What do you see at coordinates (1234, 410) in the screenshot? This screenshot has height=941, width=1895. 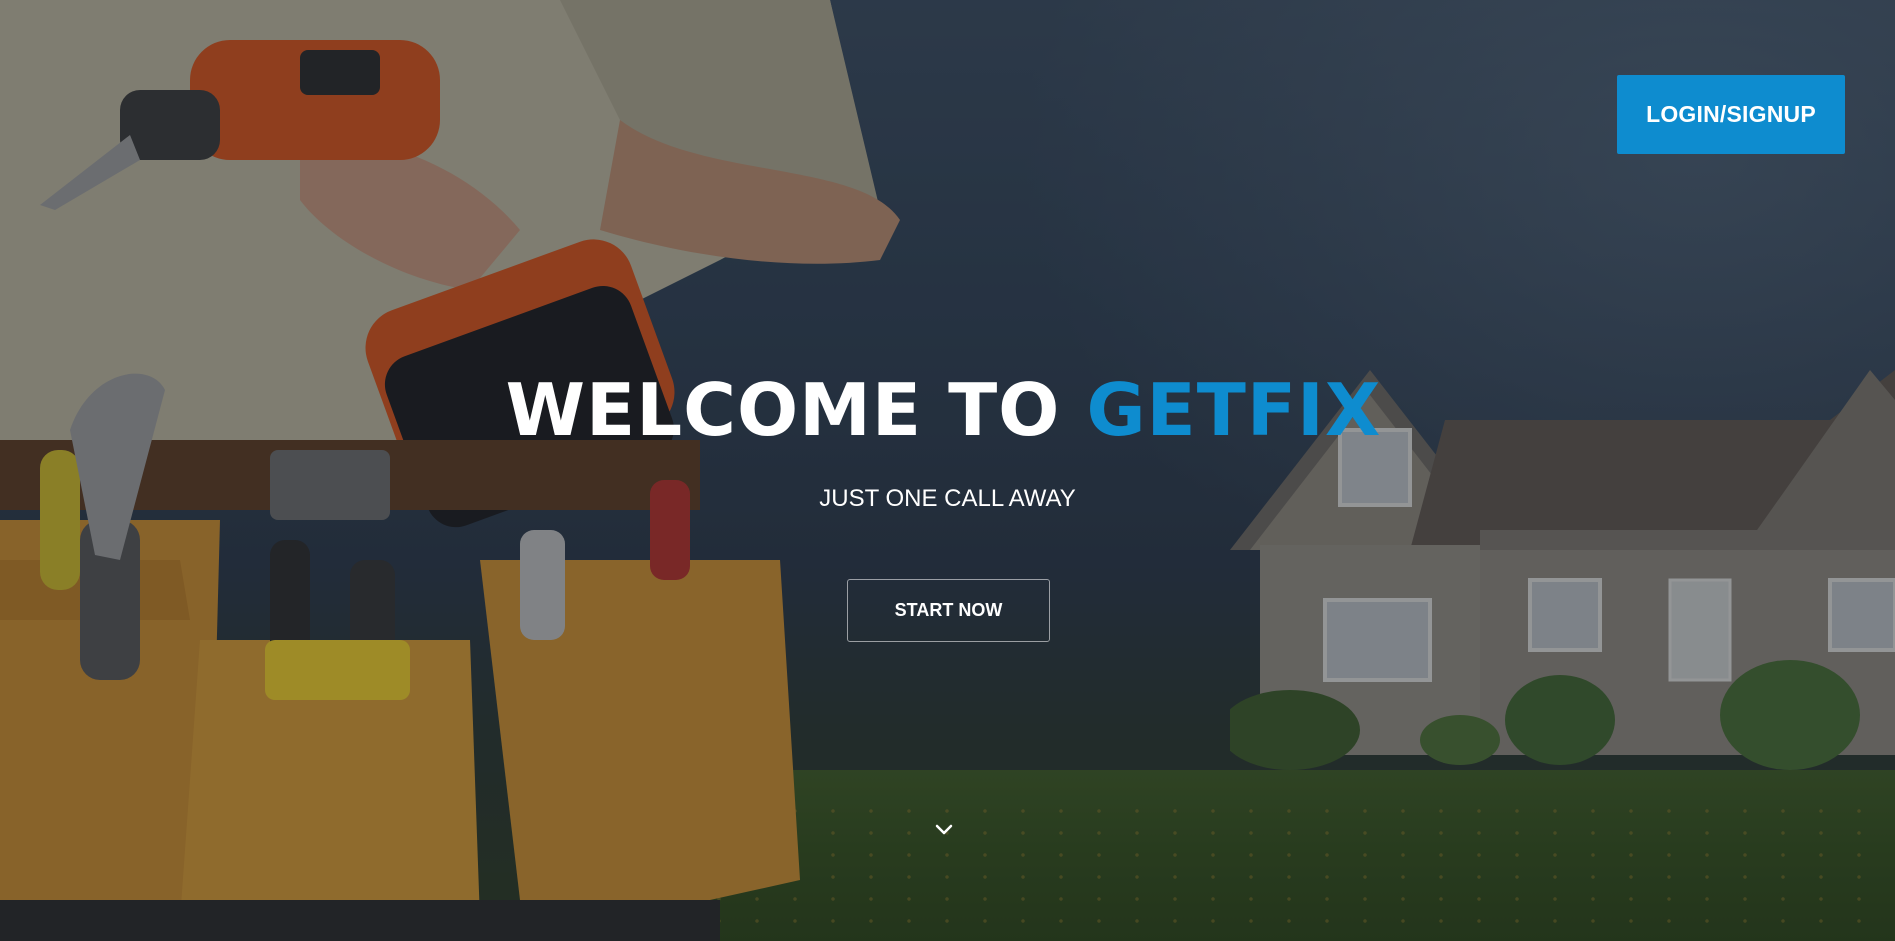 I see `hero-title-brand: GETFIX` at bounding box center [1234, 410].